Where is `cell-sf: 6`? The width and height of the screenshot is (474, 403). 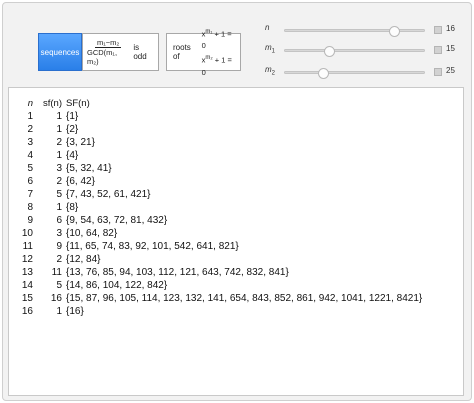
cell-sf: 6 is located at coordinates (59, 220).